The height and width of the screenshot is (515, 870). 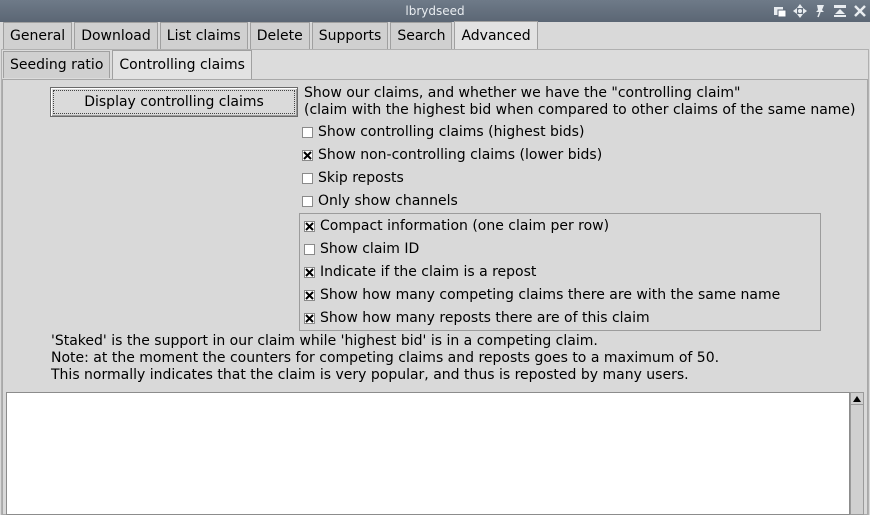 I want to click on option-label: Show non-controlling claims (lower bids), so click(x=460, y=155).